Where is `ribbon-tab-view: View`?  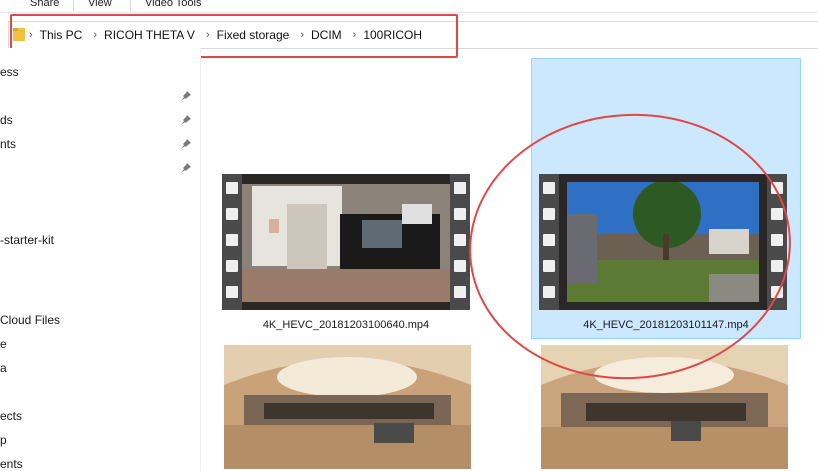 ribbon-tab-view: View is located at coordinates (100, 4).